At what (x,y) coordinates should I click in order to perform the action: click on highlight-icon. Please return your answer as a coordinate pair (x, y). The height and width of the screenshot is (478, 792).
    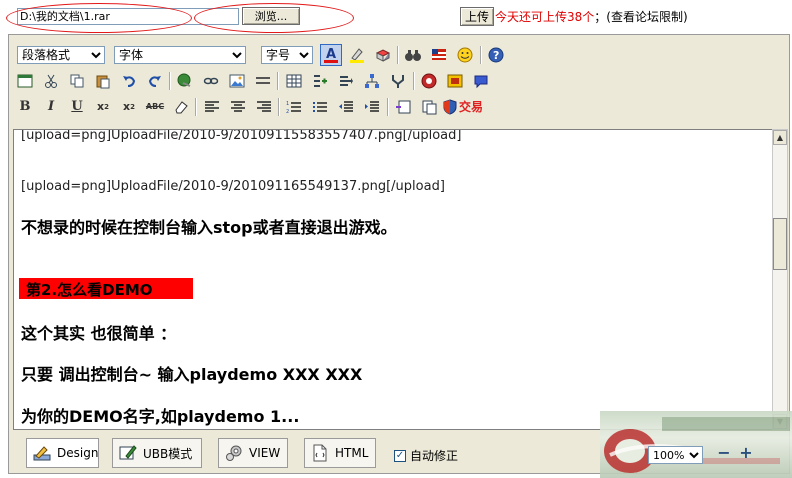
    Looking at the image, I should click on (357, 55).